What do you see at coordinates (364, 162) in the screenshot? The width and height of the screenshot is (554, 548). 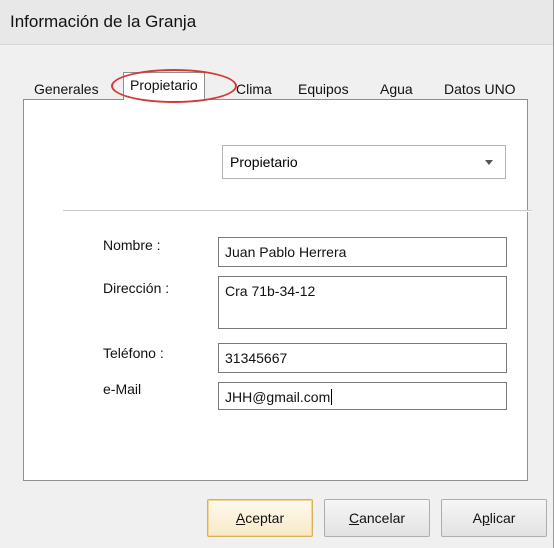 I see `owner-type-select: Propietario` at bounding box center [364, 162].